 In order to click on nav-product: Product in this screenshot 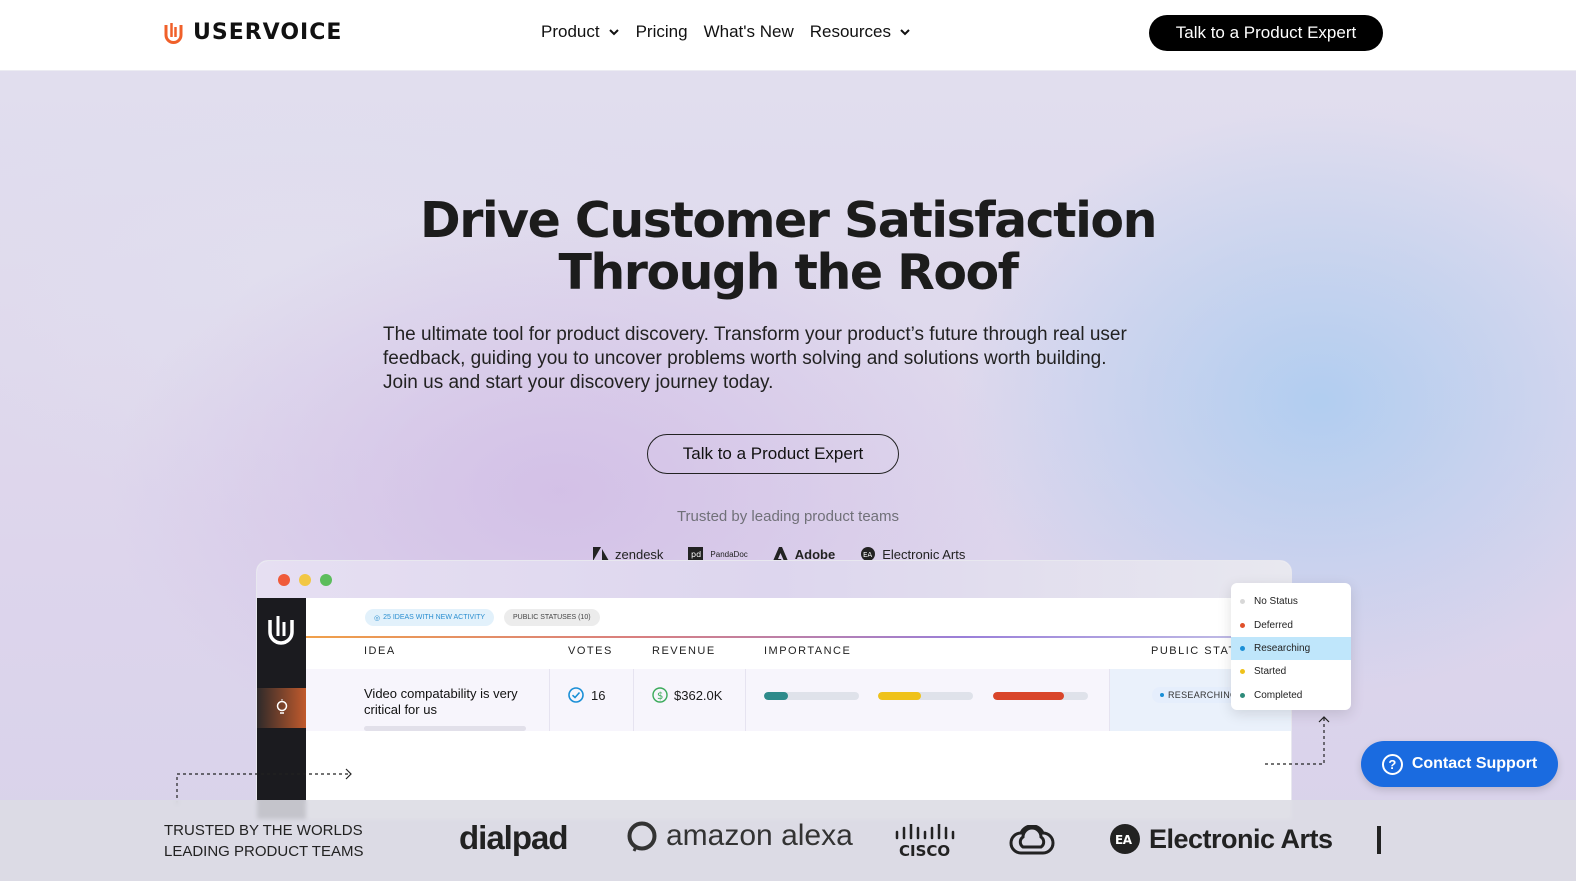, I will do `click(580, 32)`.